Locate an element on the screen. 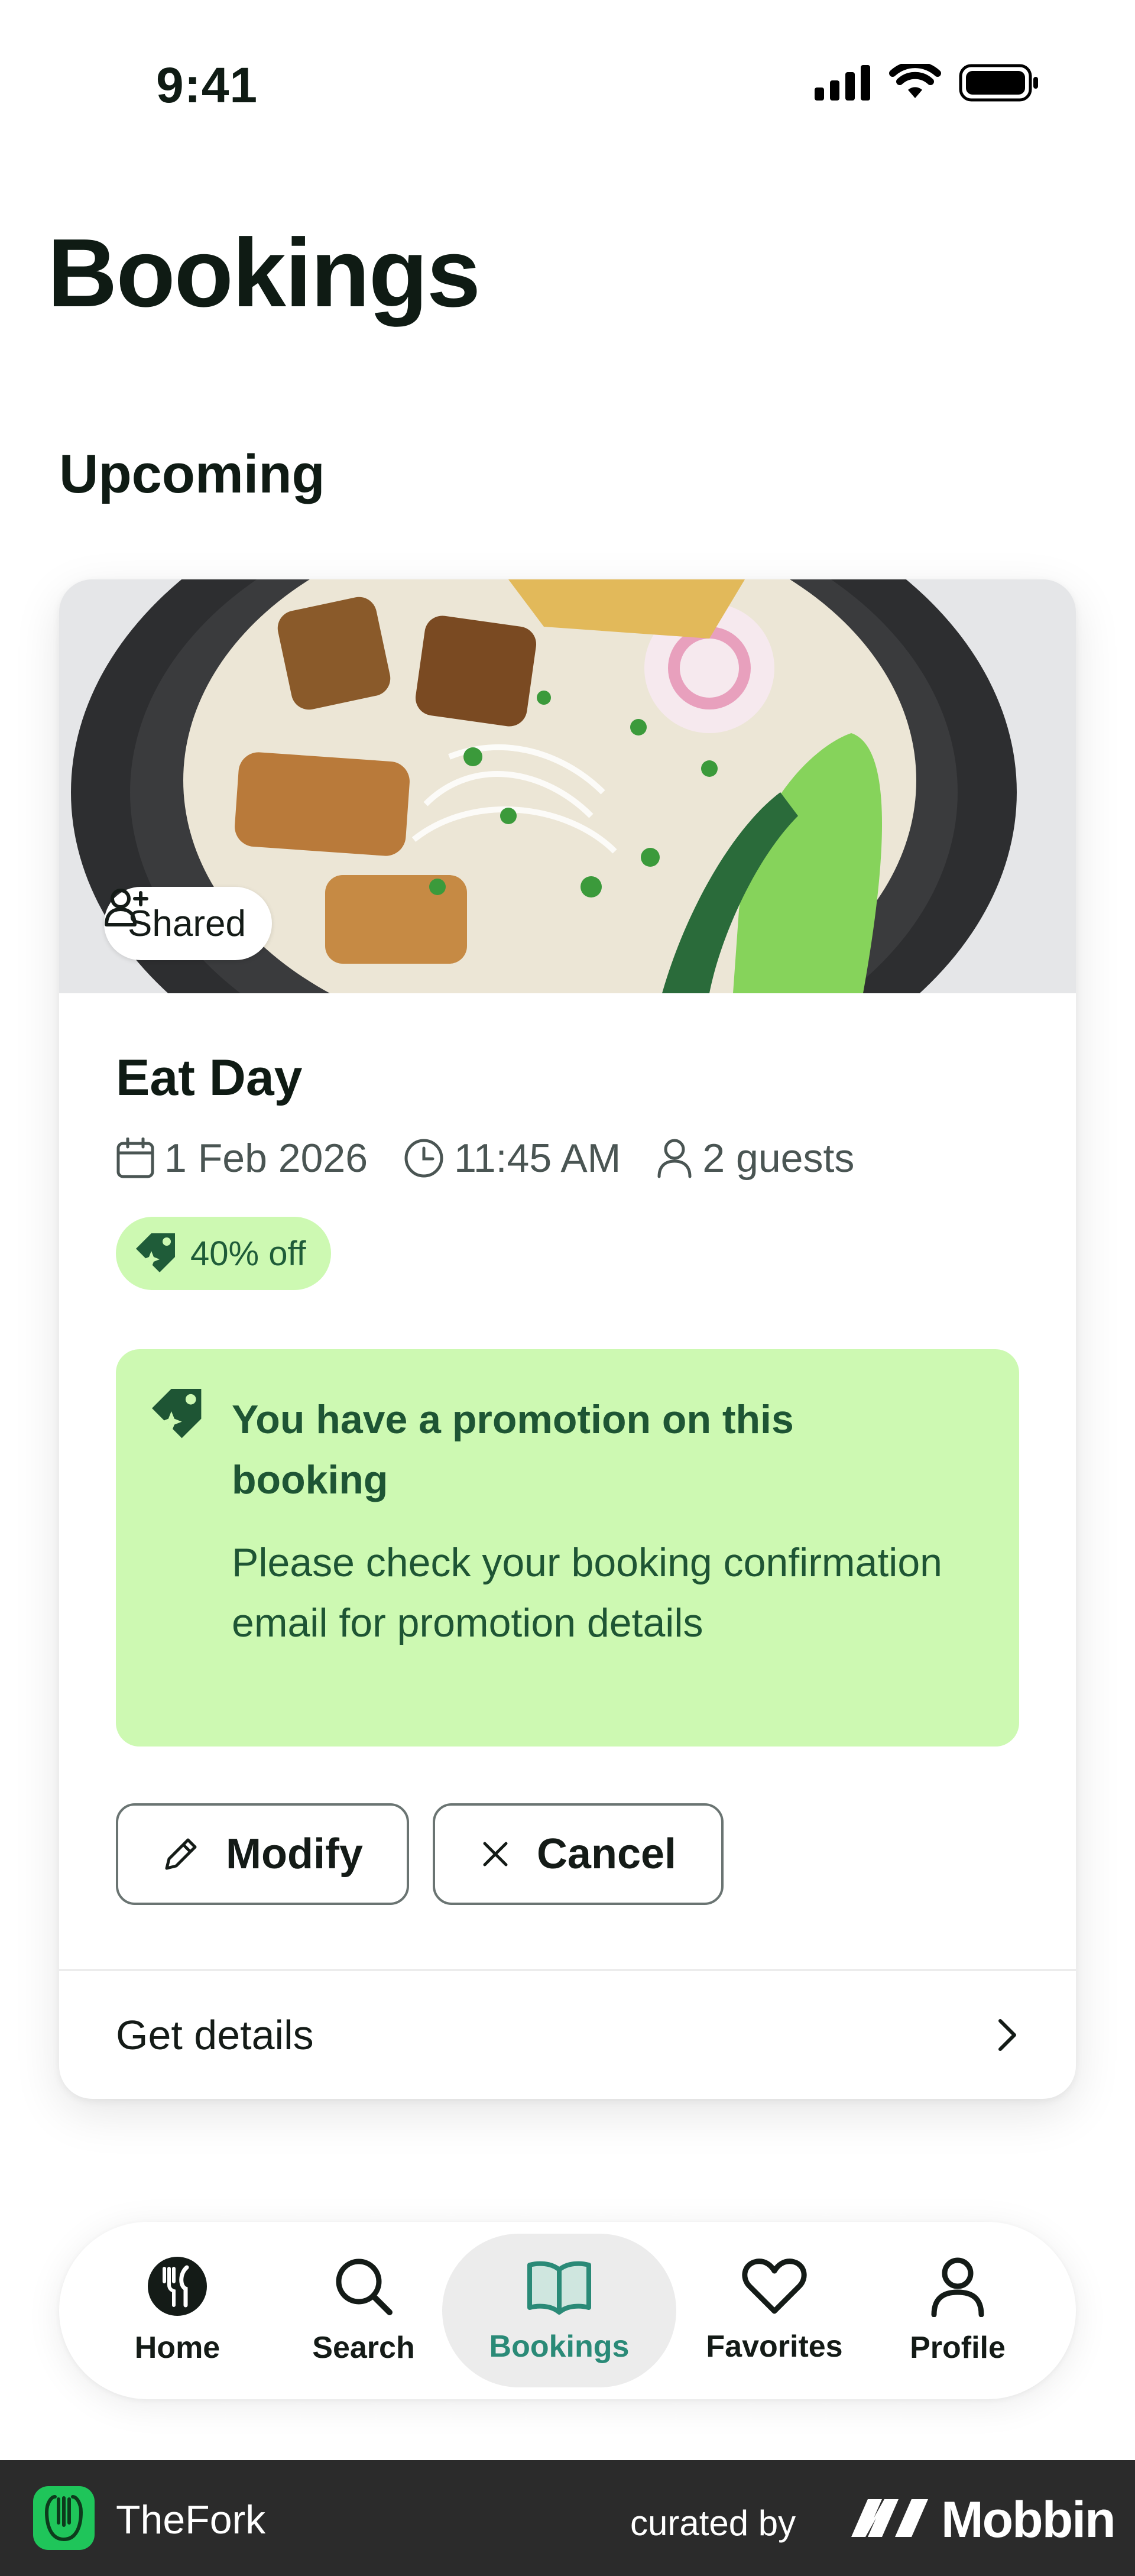 The height and width of the screenshot is (2576, 1135). tab-search-label: Search is located at coordinates (364, 2348).